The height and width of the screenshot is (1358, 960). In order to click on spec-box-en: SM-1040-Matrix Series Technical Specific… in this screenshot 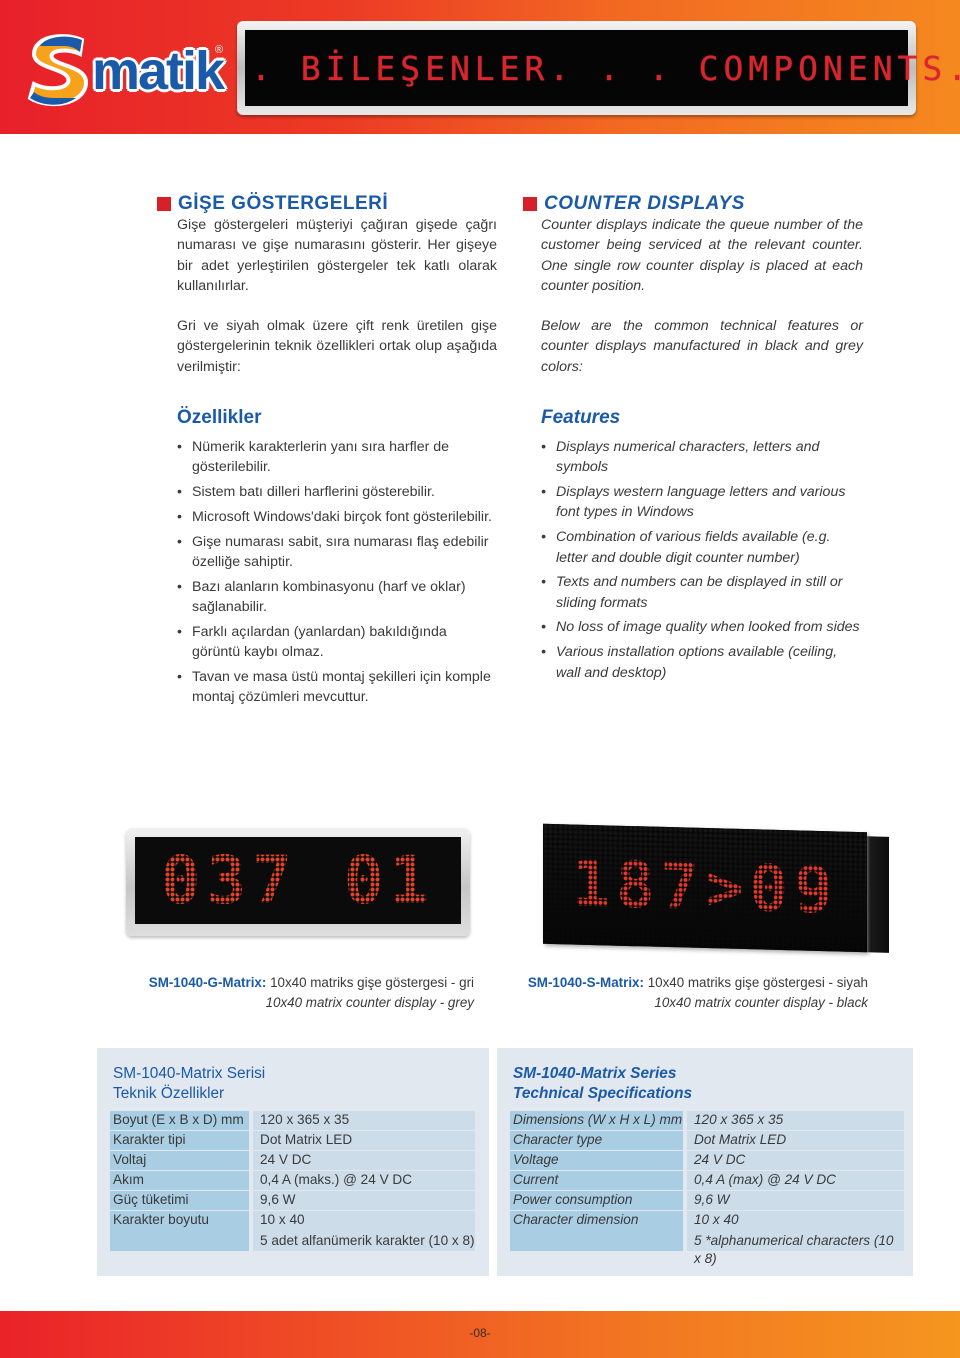, I will do `click(705, 1162)`.